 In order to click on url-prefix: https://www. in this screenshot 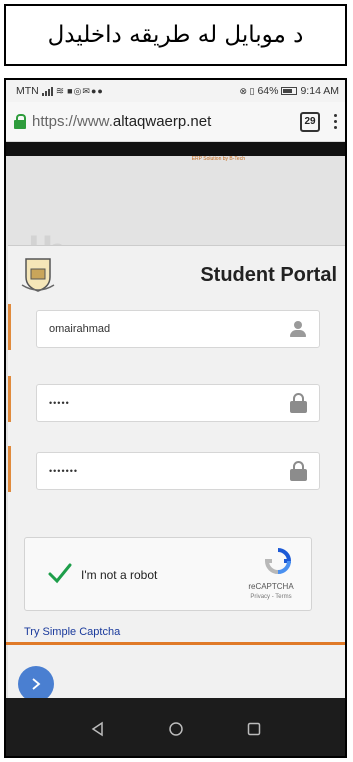, I will do `click(72, 121)`.